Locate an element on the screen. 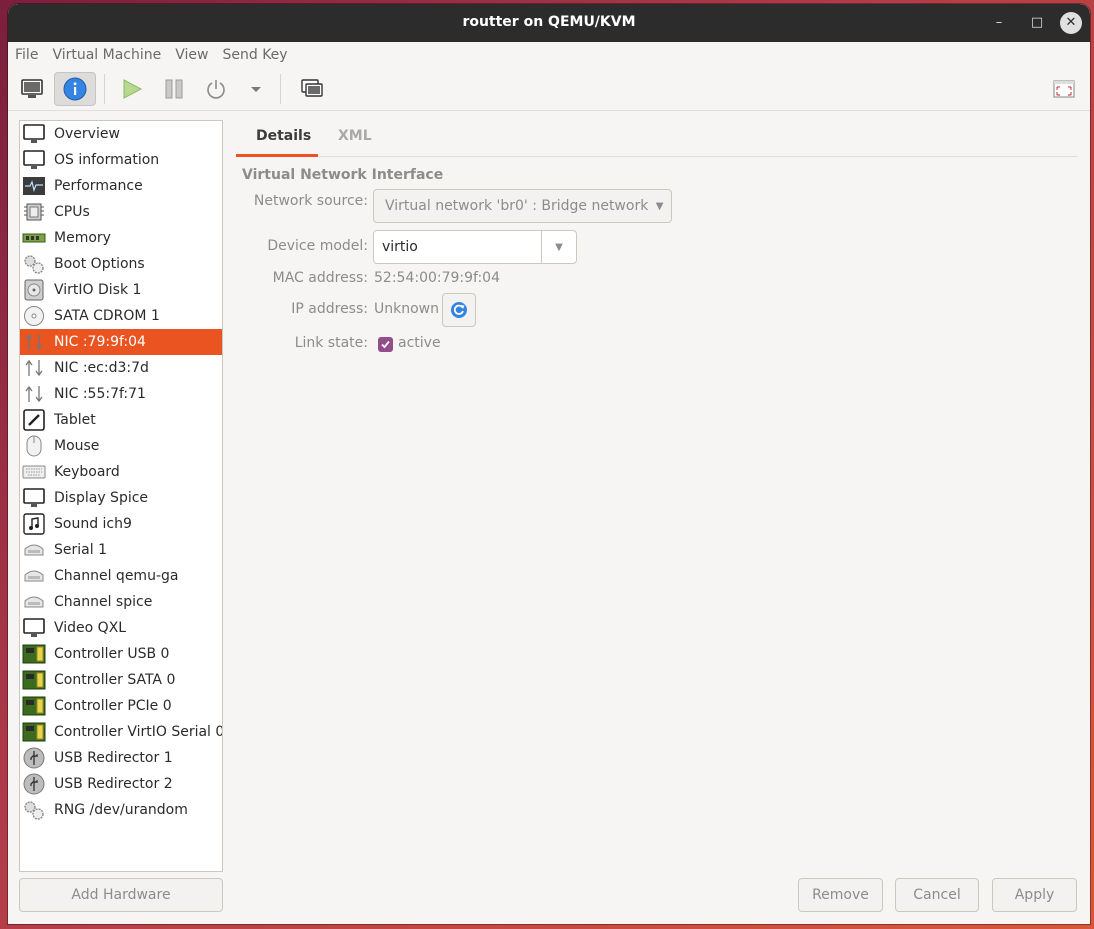  serial-icon is located at coordinates (34, 550).